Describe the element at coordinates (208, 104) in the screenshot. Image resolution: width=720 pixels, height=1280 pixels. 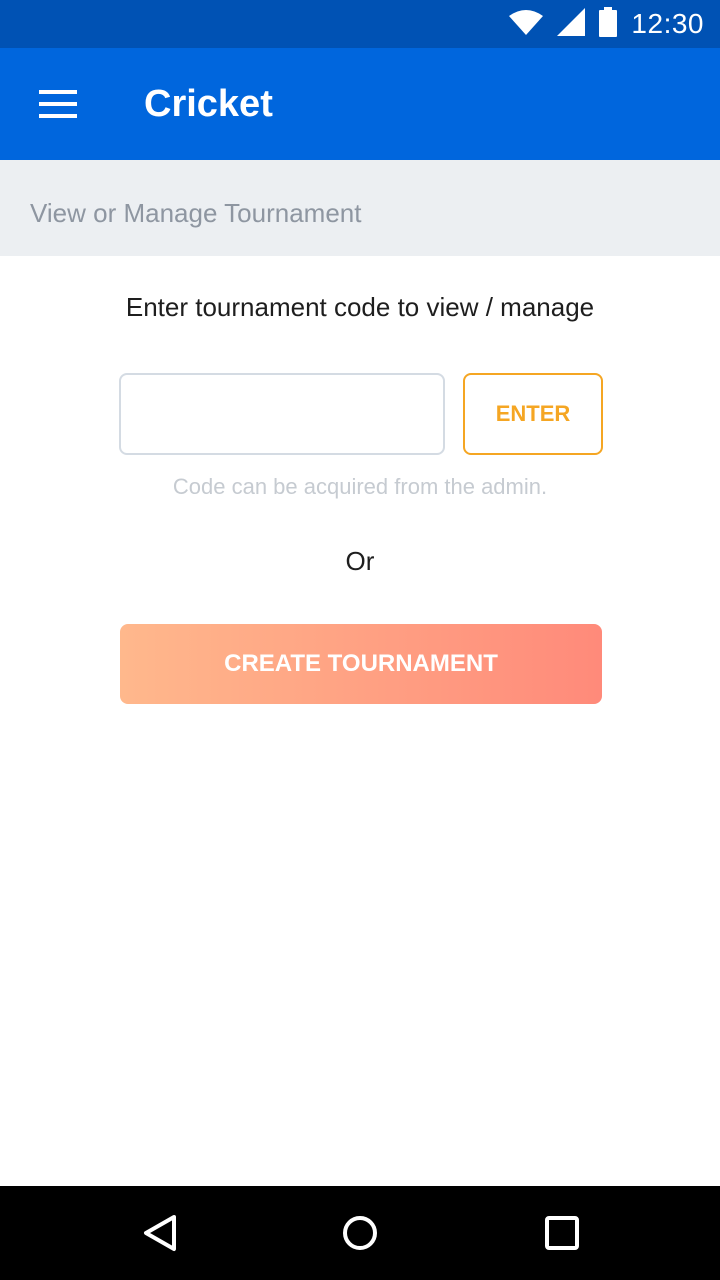
I see `page-title: Cricket` at that location.